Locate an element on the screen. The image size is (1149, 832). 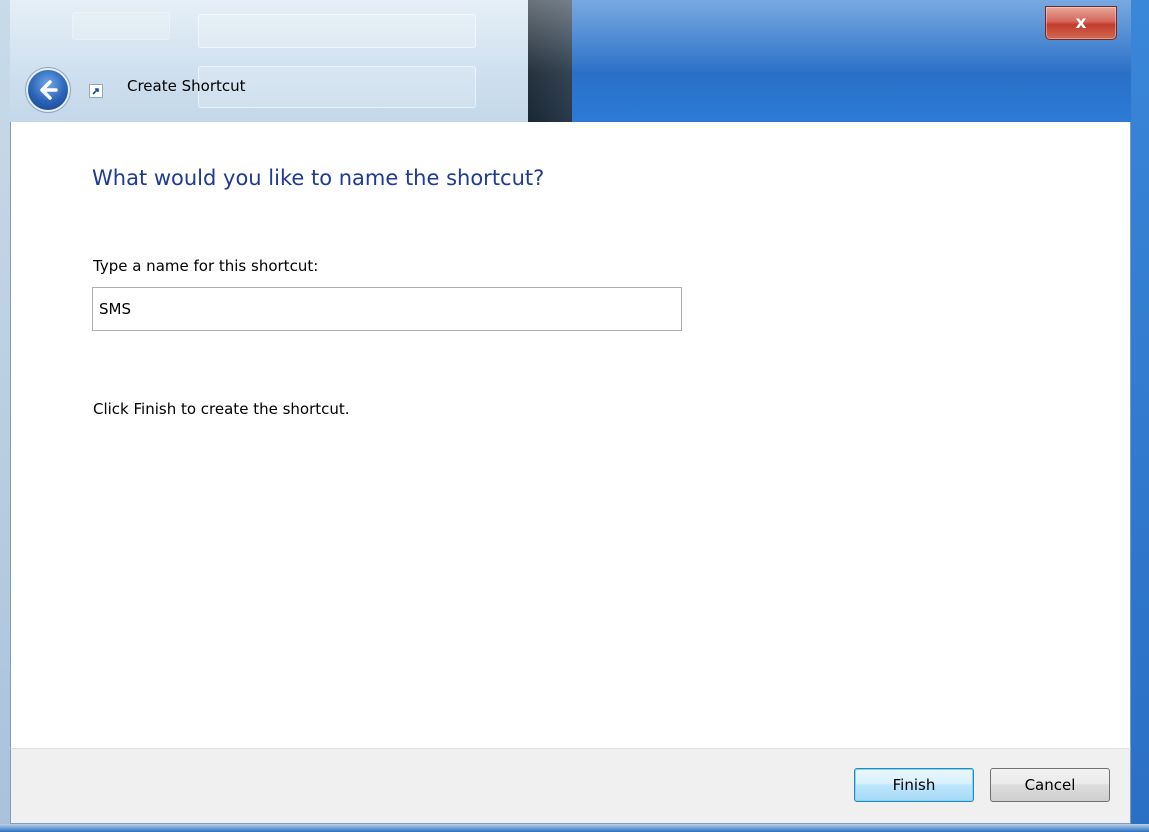
name-label: Type a name for this shortcut: is located at coordinates (206, 266).